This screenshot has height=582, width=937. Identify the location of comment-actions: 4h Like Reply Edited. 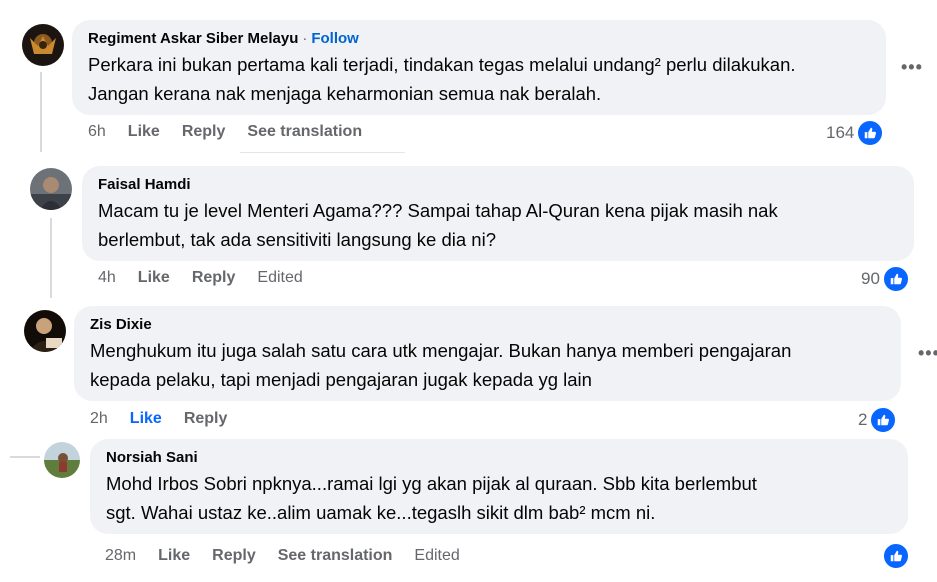
(211, 278).